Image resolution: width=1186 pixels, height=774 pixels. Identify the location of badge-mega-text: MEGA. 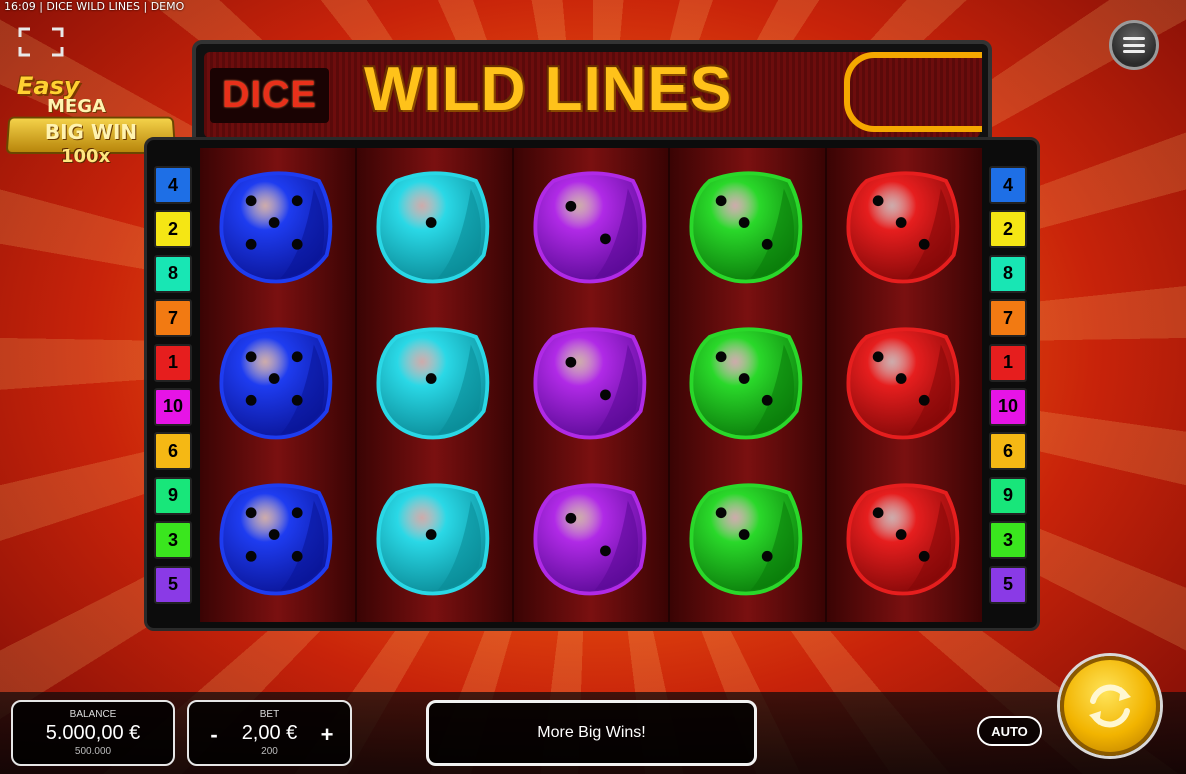
(76, 106).